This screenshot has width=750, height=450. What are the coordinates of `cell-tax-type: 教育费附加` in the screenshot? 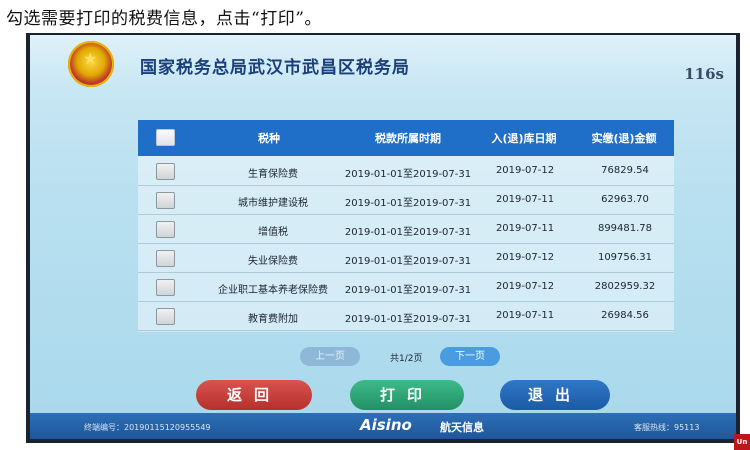 It's located at (273, 319).